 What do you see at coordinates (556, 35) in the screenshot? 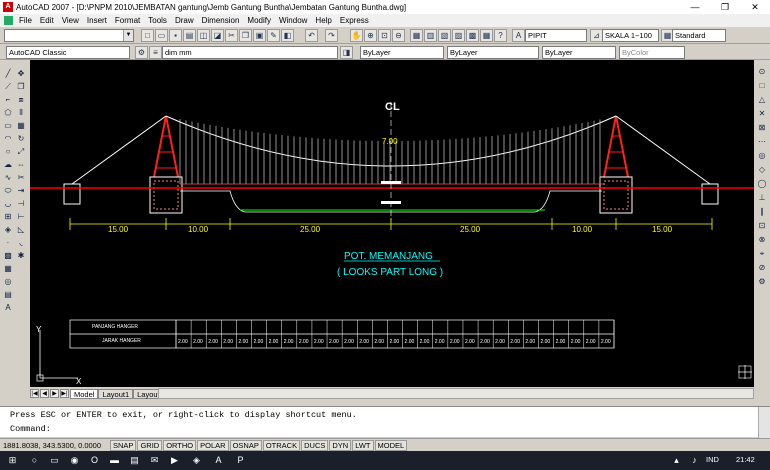
I see `text-style-dropdown: PIPIT` at bounding box center [556, 35].